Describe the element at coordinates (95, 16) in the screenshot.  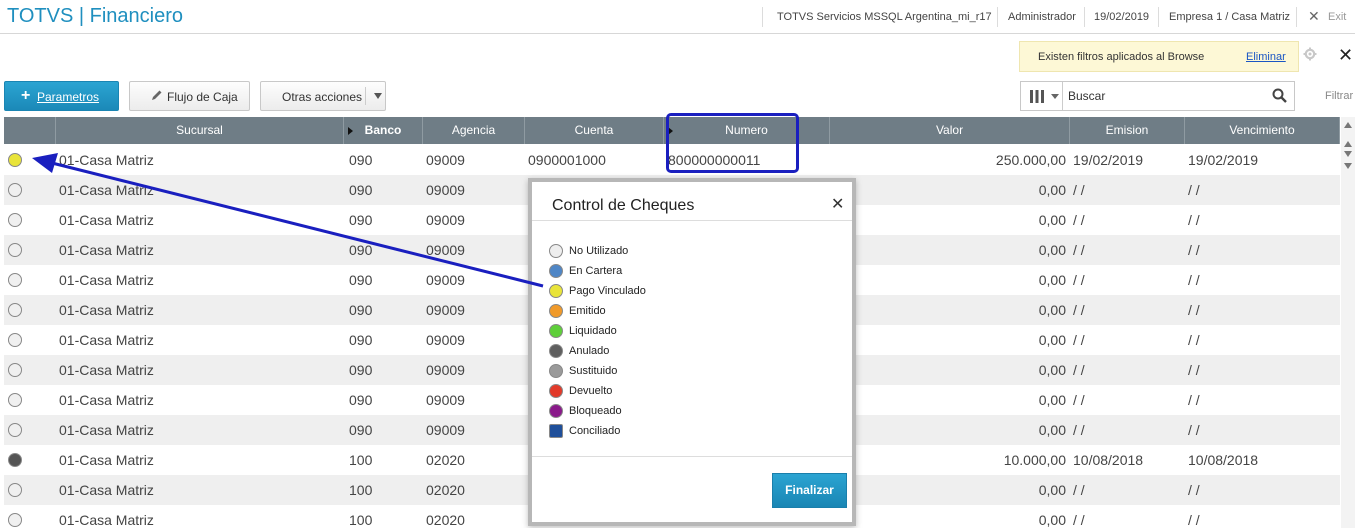
I see `app-title: TOTVS | Financiero` at that location.